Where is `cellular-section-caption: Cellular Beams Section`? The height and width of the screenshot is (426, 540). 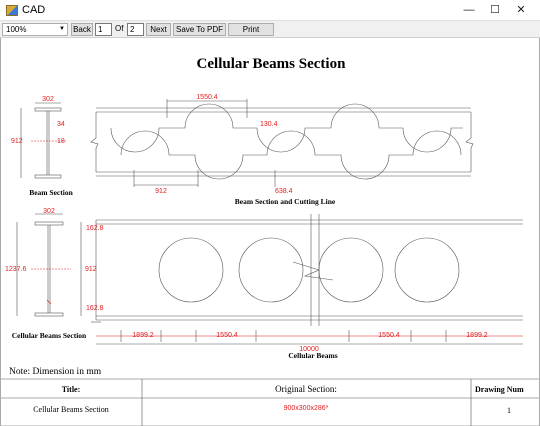 cellular-section-caption: Cellular Beams Section is located at coordinates (49, 335).